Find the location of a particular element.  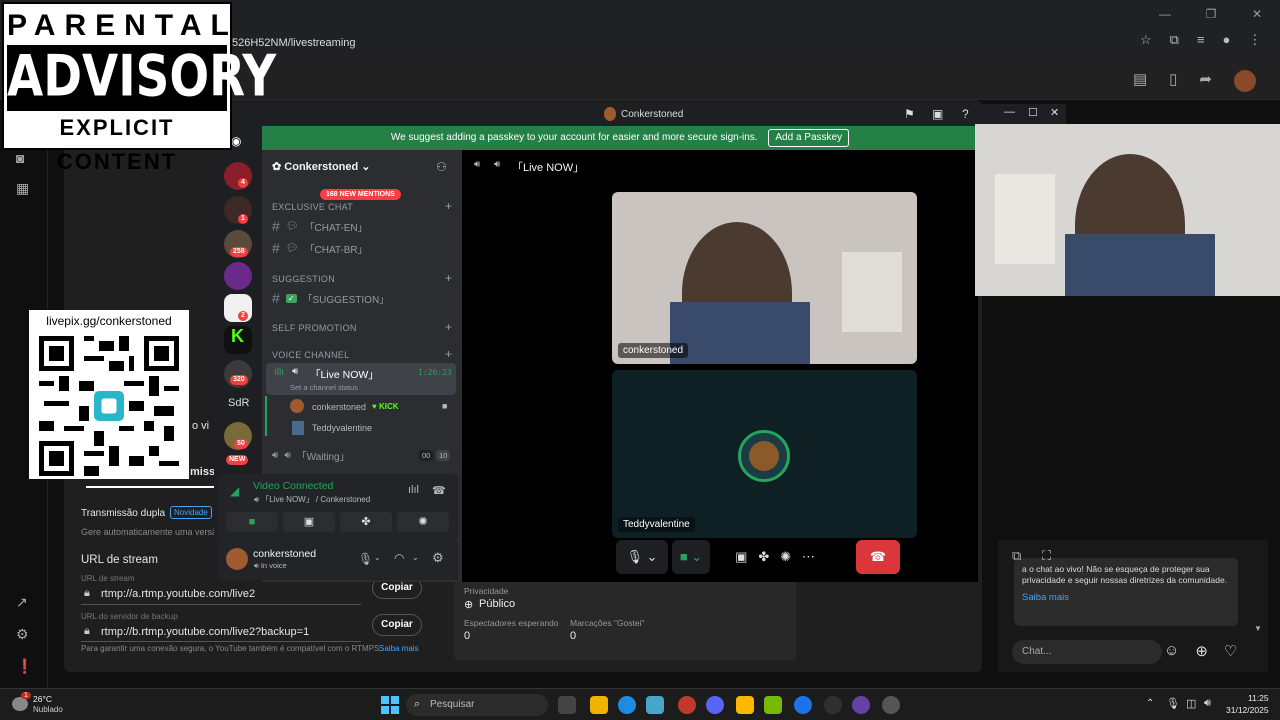

scroll-down-icon: ▼ is located at coordinates (1258, 628).